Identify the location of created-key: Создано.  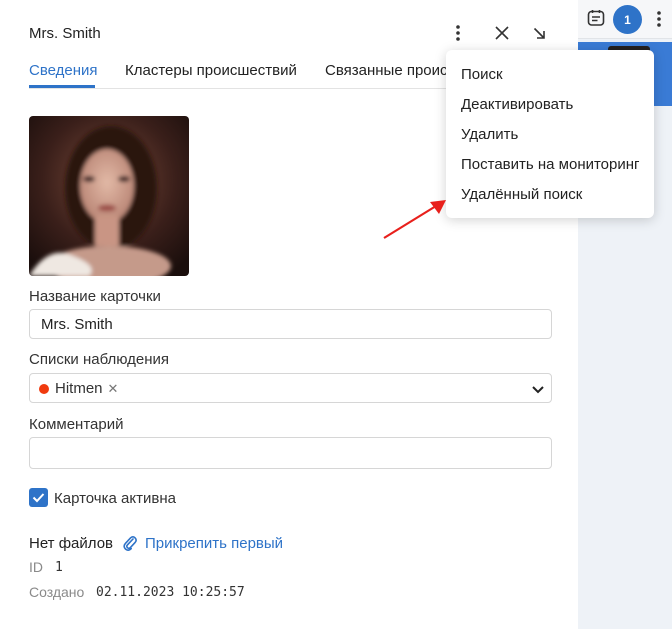
(57, 592).